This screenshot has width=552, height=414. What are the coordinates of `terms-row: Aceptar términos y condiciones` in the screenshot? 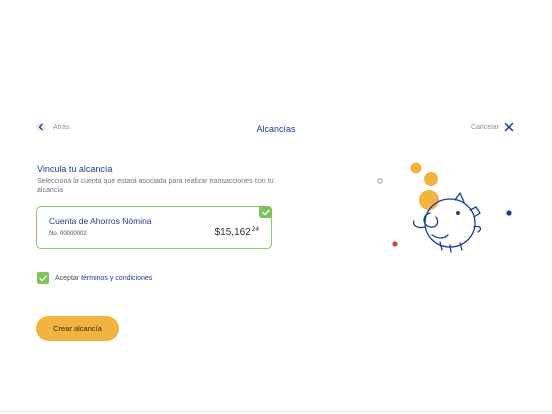 It's located at (94, 278).